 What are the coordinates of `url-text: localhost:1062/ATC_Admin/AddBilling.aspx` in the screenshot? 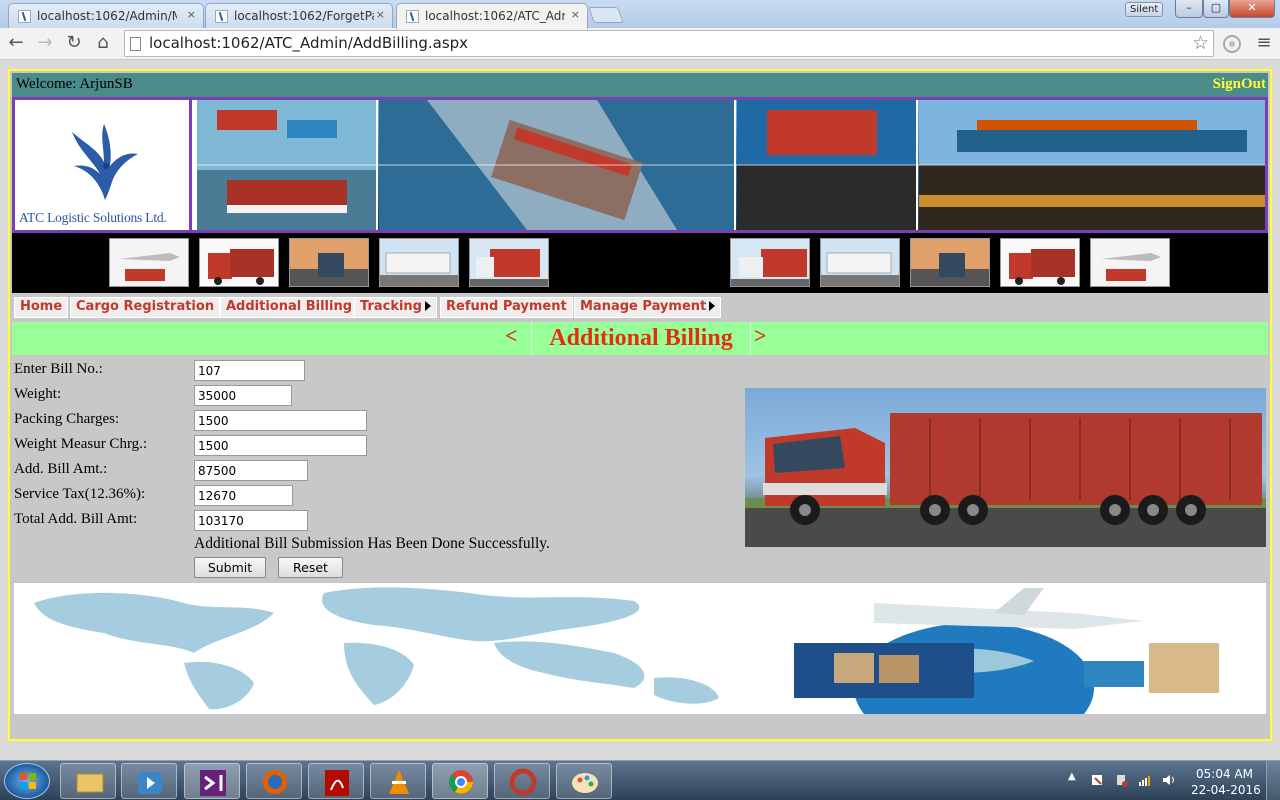 It's located at (308, 43).